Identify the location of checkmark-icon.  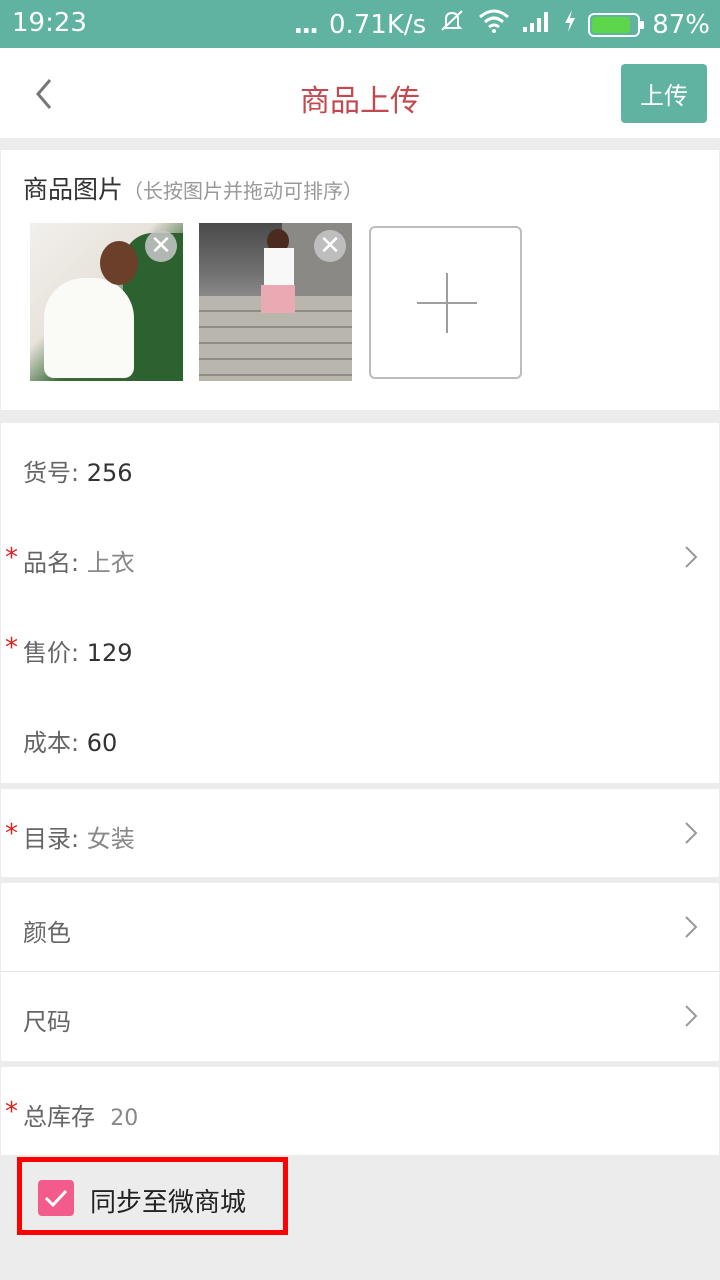
(56, 1198).